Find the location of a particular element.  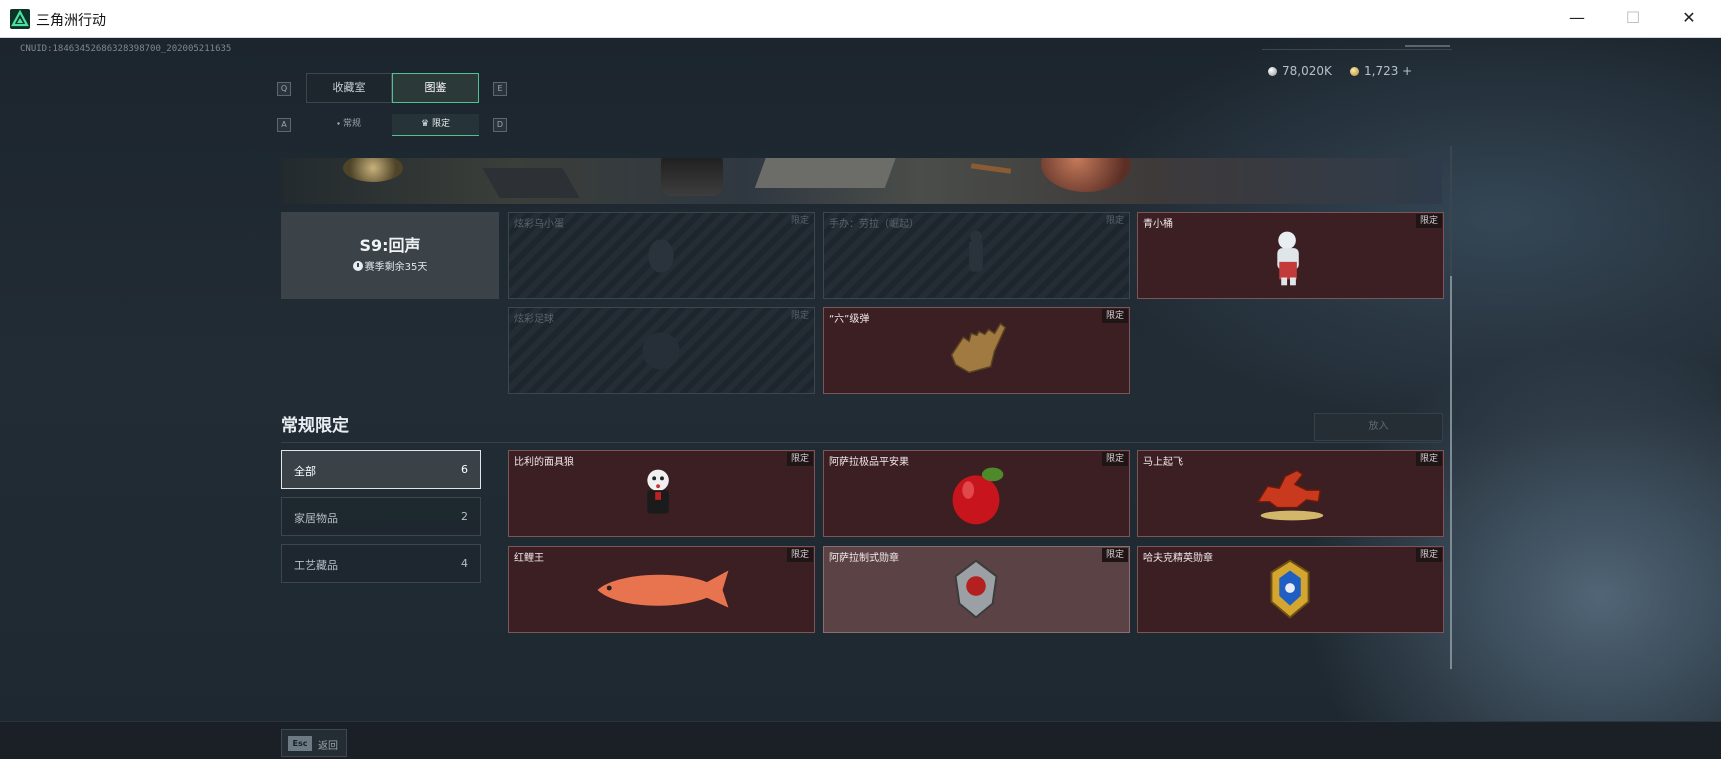

gold-coin-icon is located at coordinates (1354, 71).